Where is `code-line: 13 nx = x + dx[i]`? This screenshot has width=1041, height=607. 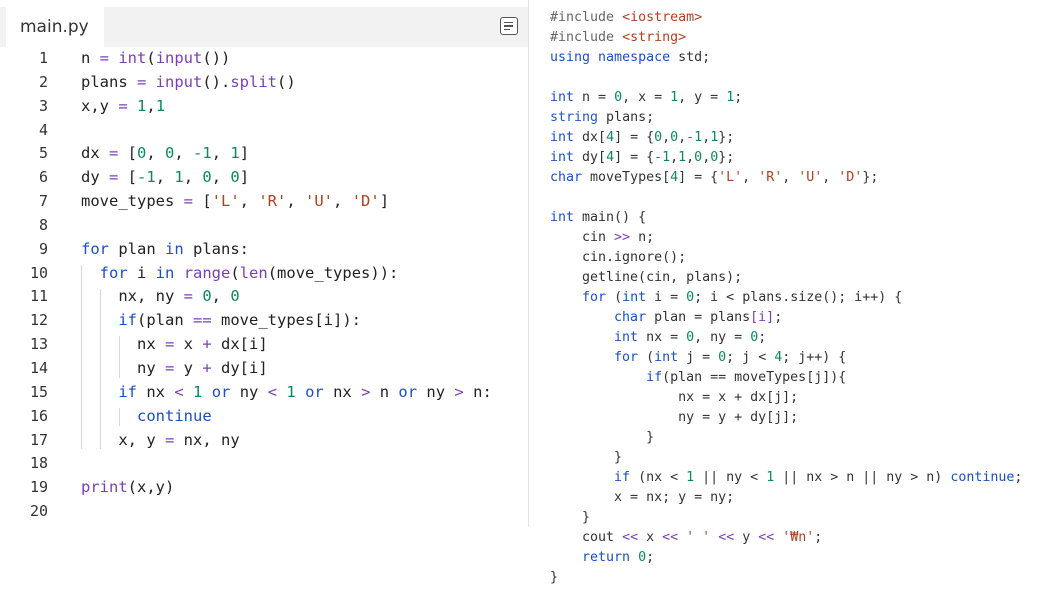
code-line: 13 nx = x + dx[i] is located at coordinates (264, 345).